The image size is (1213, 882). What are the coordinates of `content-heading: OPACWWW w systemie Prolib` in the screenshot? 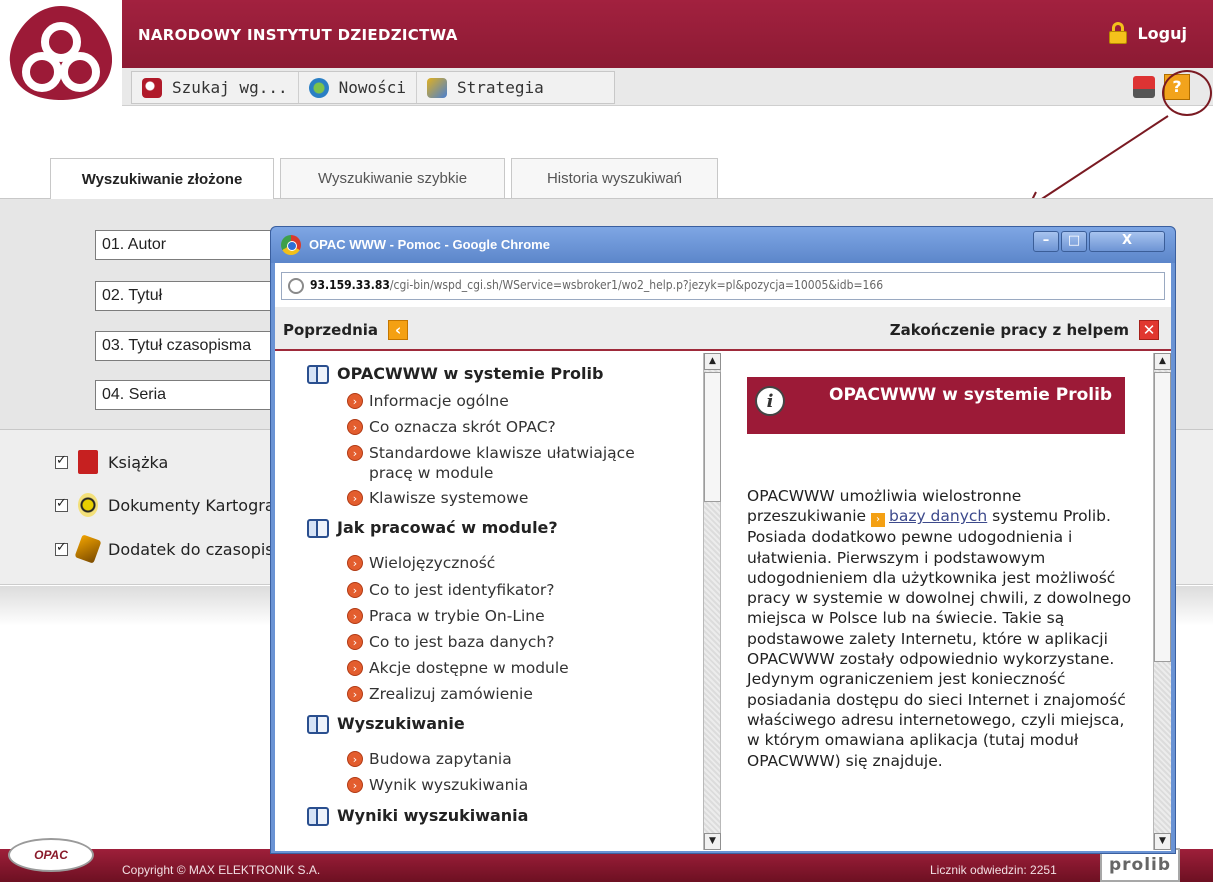 It's located at (971, 395).